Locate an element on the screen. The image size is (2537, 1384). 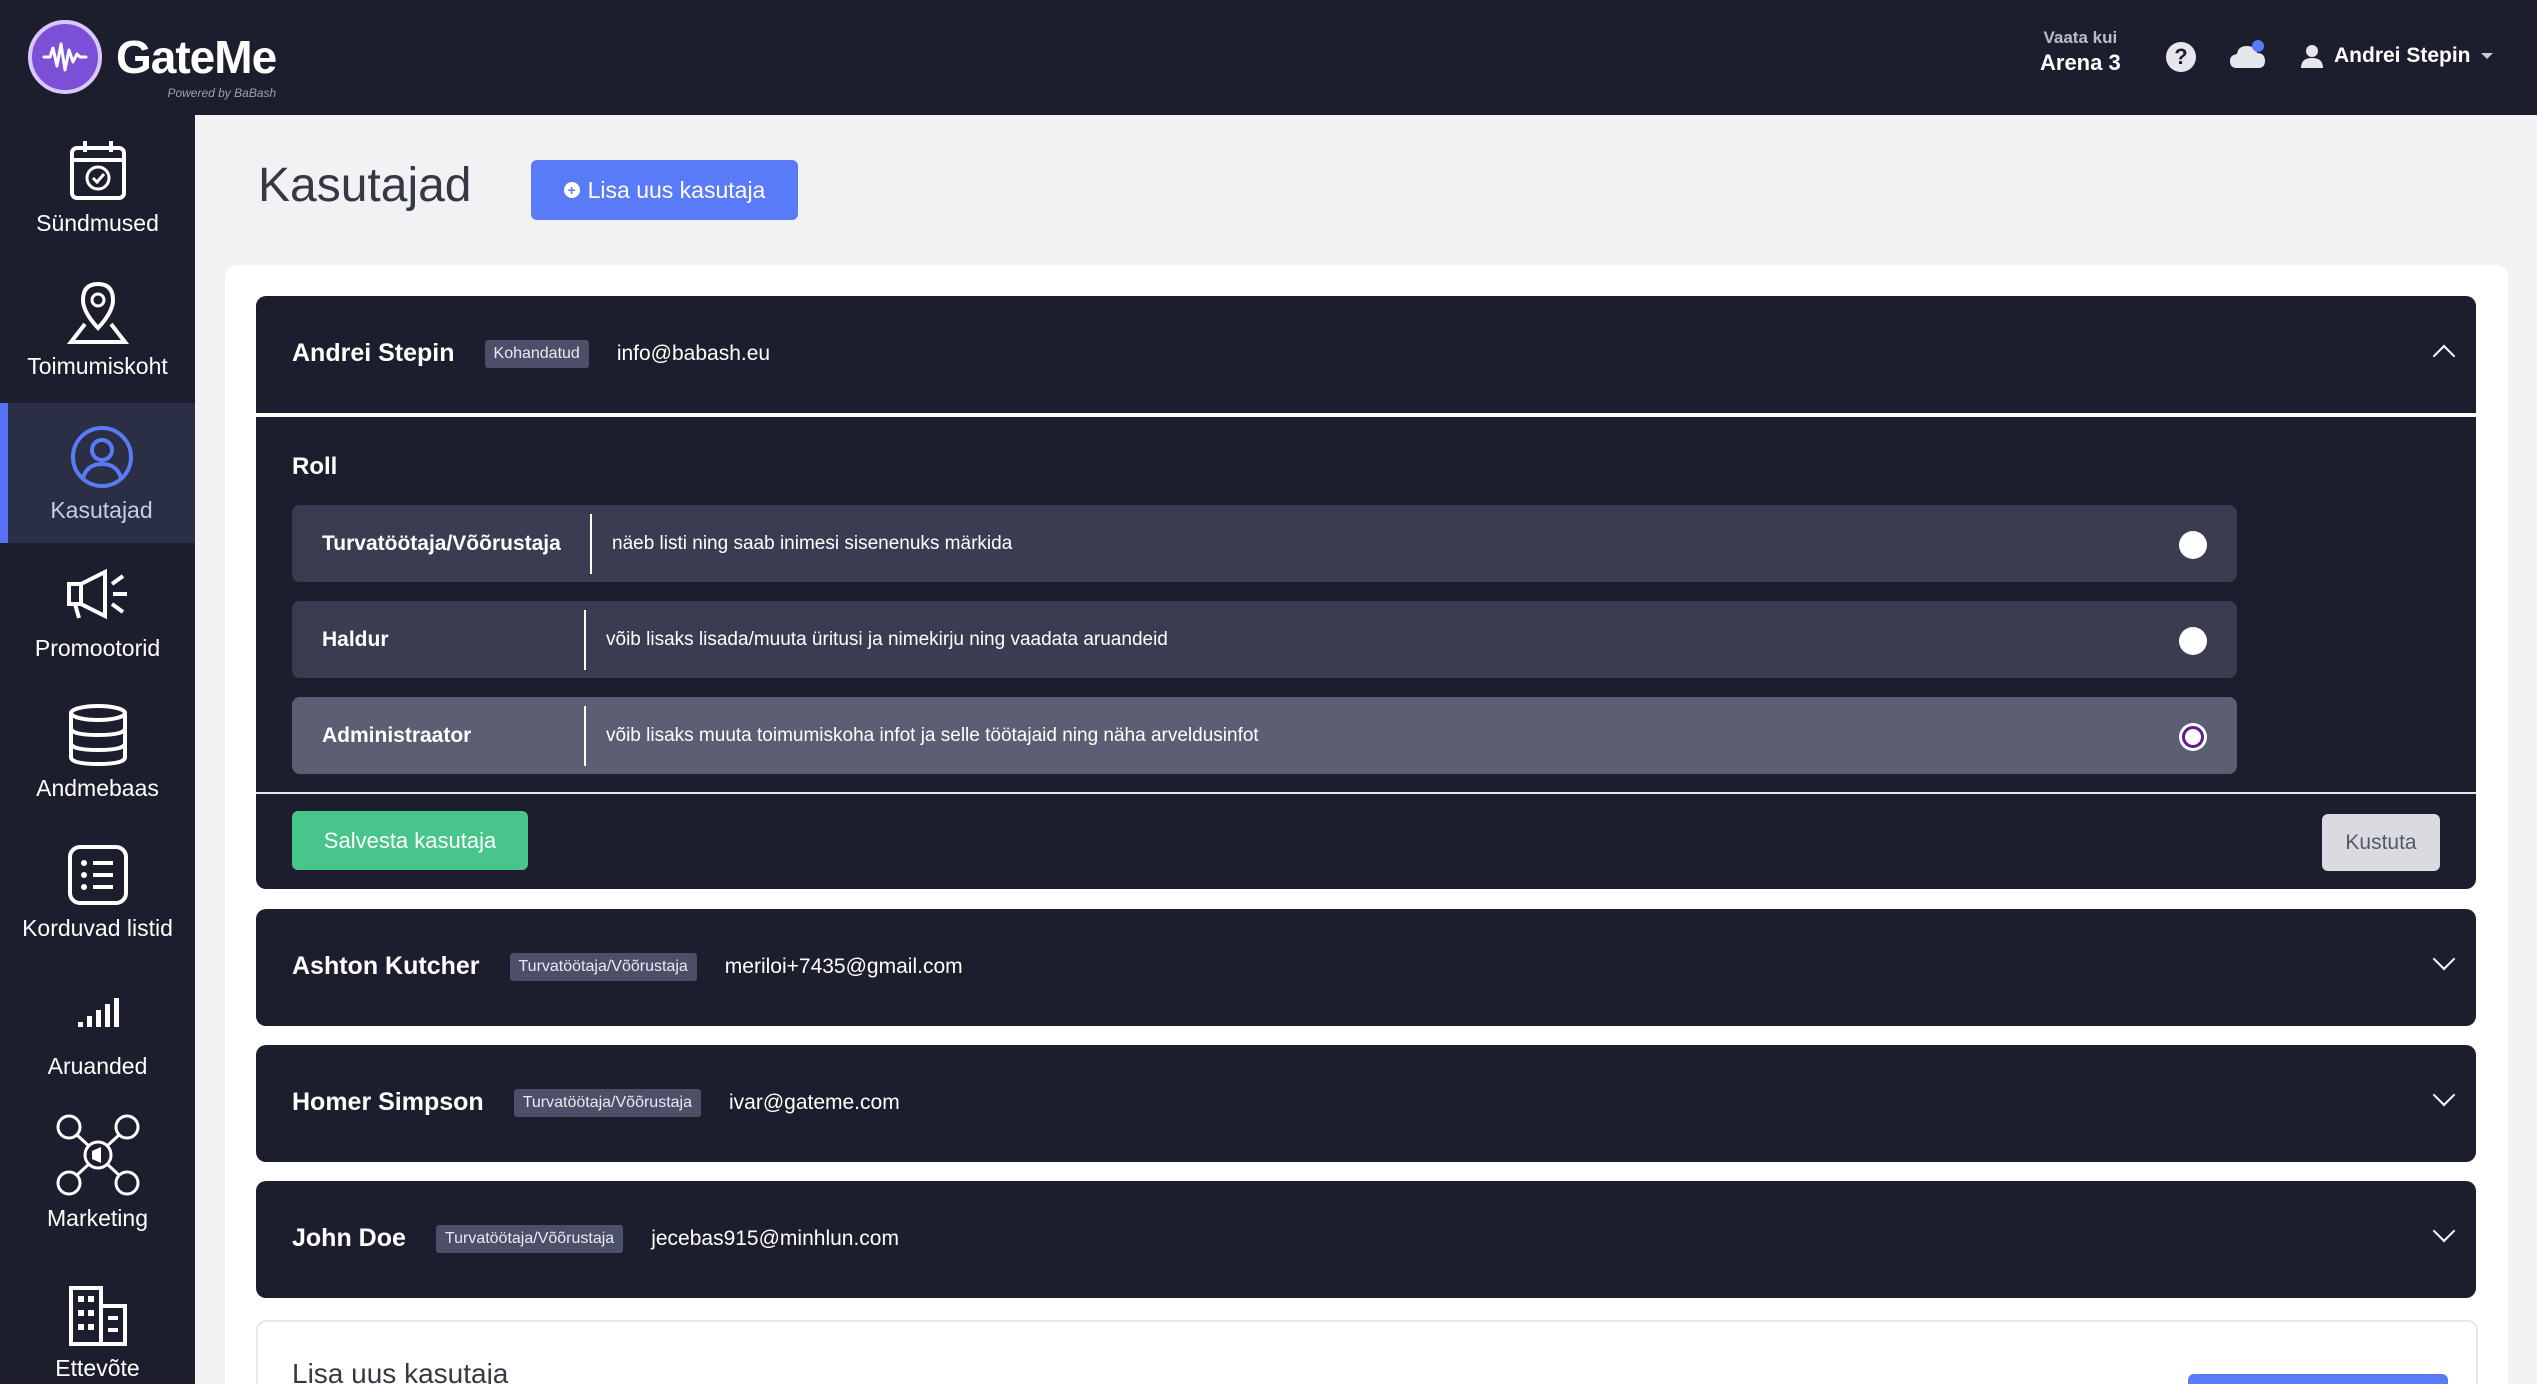
user-menu: Andrei Stepin is located at coordinates (2396, 56).